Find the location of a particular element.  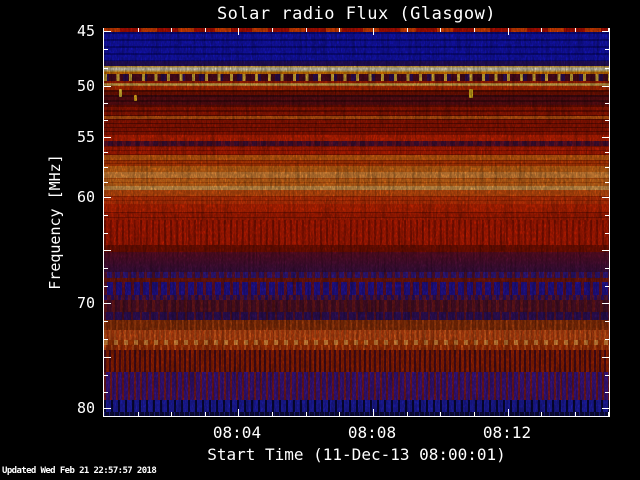

x-axis-tick-label: 08:12 is located at coordinates (507, 432).